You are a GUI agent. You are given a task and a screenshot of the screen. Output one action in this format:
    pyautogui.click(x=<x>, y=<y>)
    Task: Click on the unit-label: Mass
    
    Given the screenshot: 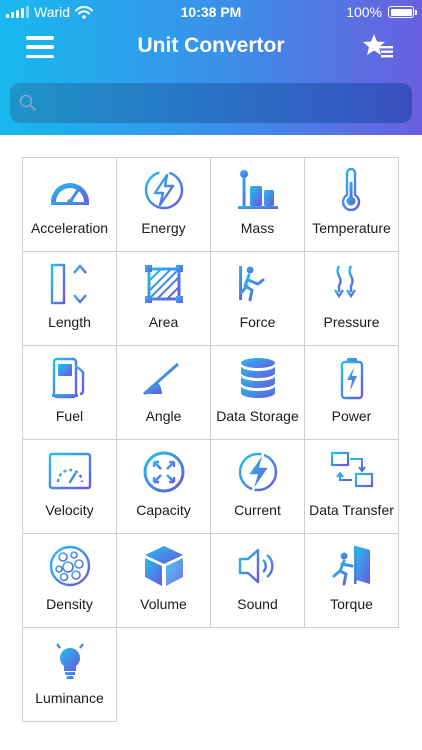 What is the action you would take?
    pyautogui.click(x=257, y=228)
    